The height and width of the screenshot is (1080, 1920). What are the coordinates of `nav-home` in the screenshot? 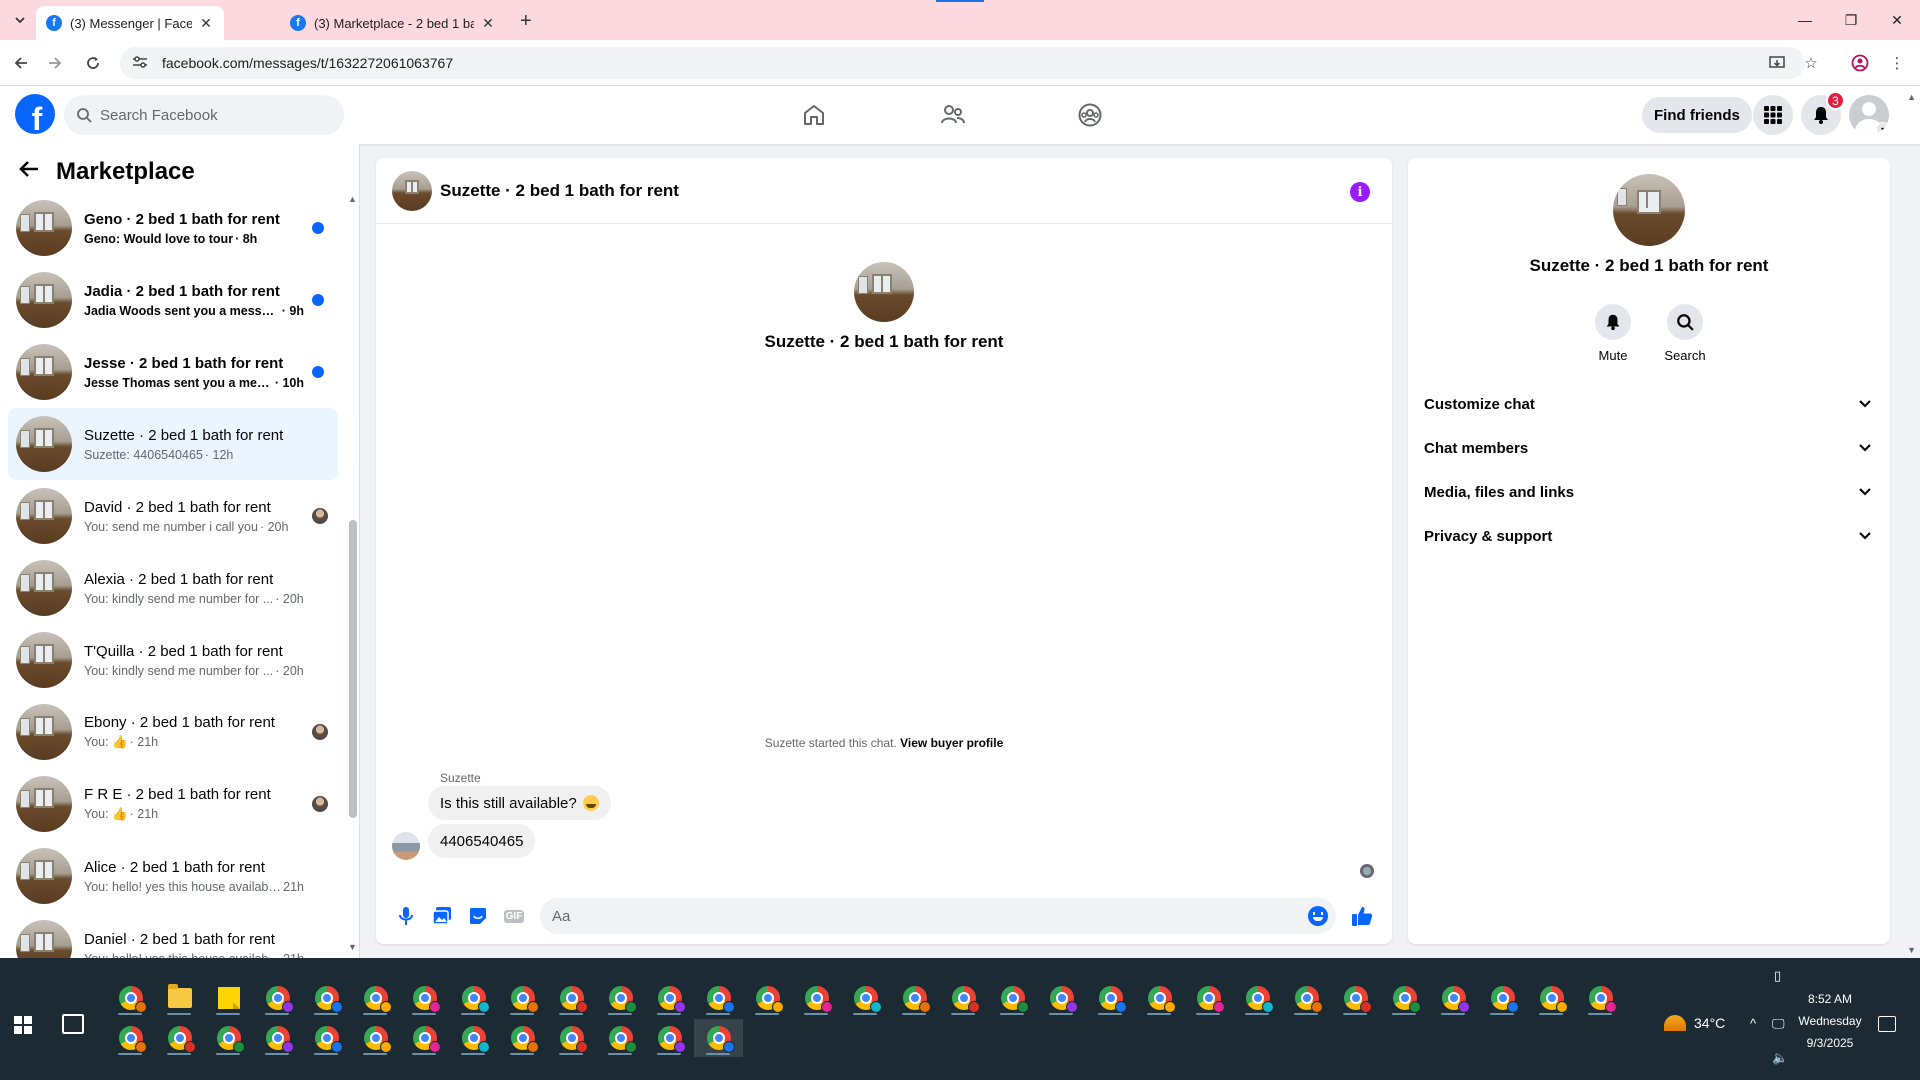 It's located at (814, 115).